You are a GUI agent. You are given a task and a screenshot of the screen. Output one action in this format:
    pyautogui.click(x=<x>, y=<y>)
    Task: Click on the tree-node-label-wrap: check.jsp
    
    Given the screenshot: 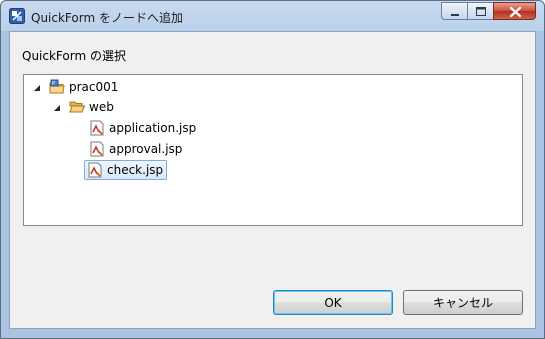 What is the action you would take?
    pyautogui.click(x=126, y=170)
    